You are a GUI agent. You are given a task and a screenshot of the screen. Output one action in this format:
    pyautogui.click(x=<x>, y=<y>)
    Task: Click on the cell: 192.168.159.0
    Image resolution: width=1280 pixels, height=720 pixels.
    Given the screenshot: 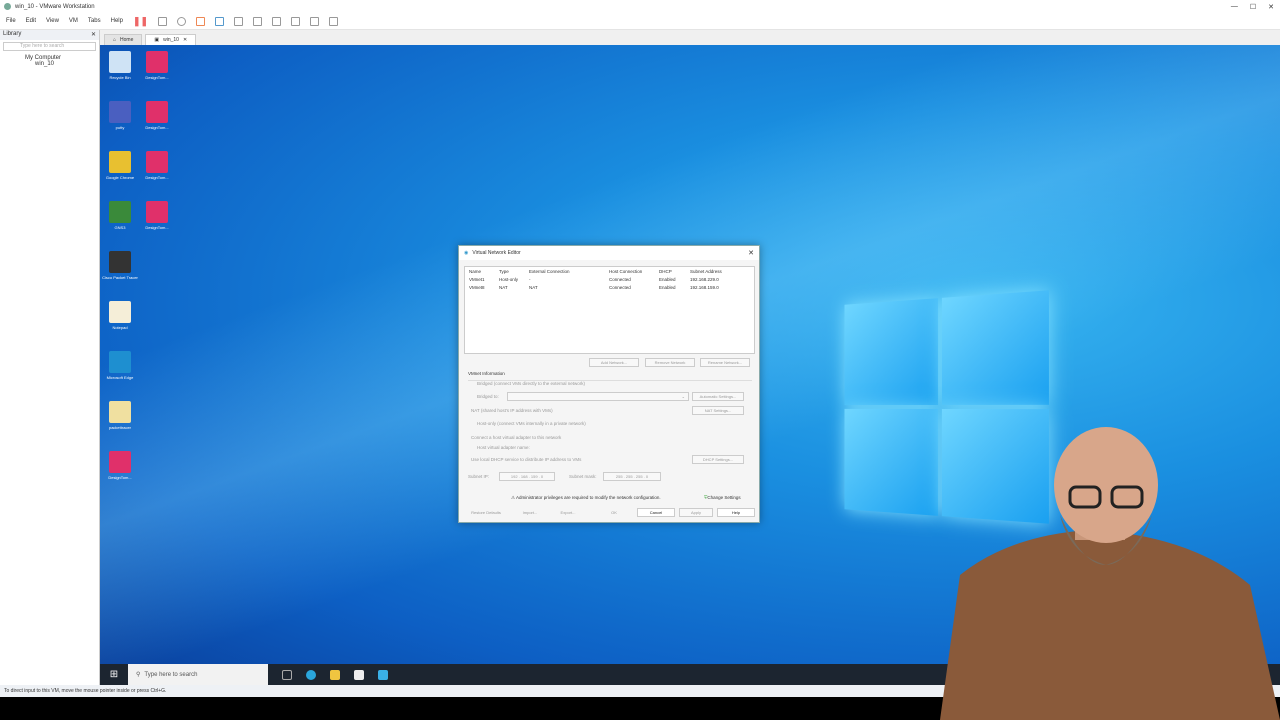 What is the action you would take?
    pyautogui.click(x=704, y=287)
    